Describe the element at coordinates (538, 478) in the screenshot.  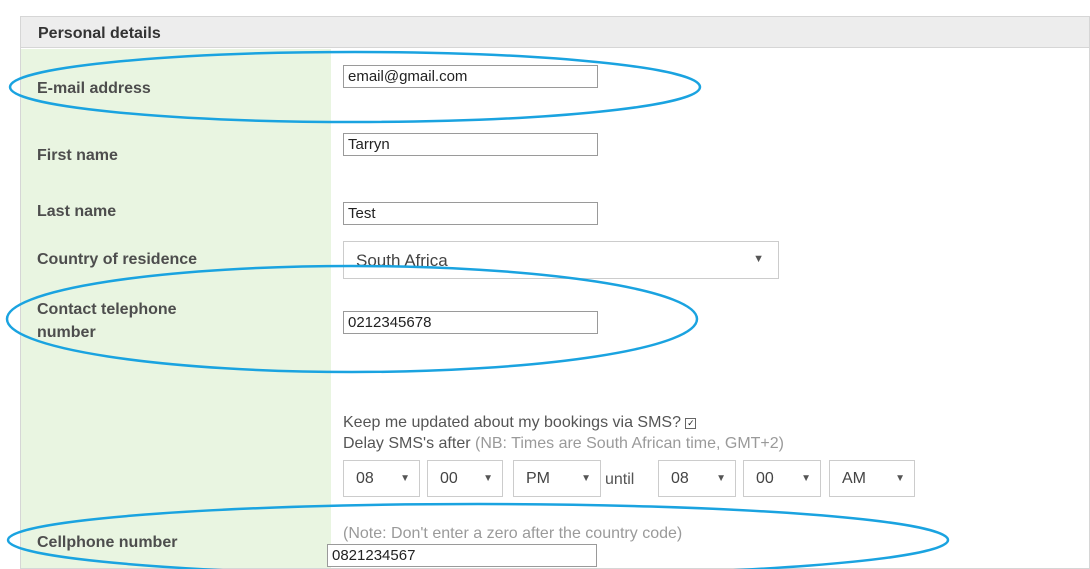
I see `from-ampm-value: PM` at that location.